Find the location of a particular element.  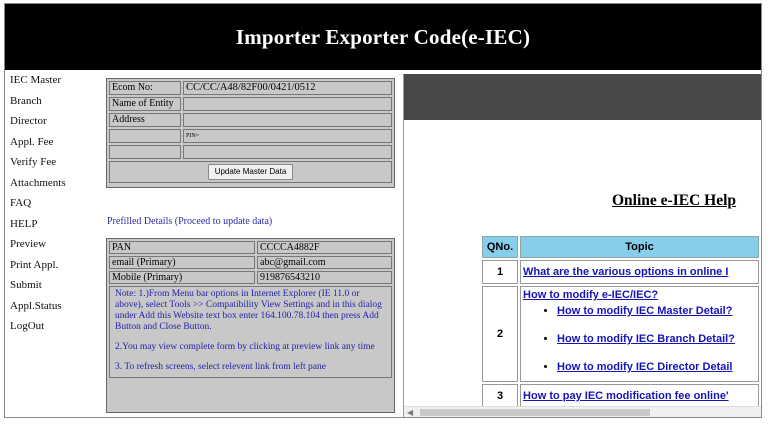

table-row: PAN CCCCA4882F is located at coordinates (250, 247).